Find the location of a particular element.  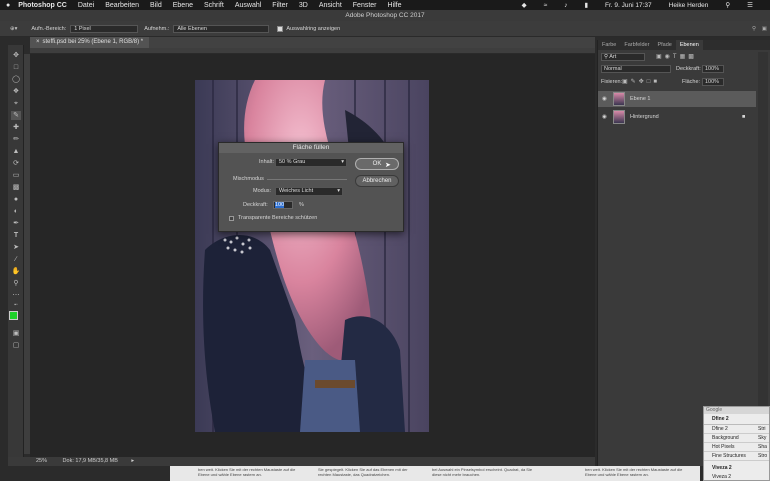

menu-bearbeiten: Bearbeiten is located at coordinates (122, 5).